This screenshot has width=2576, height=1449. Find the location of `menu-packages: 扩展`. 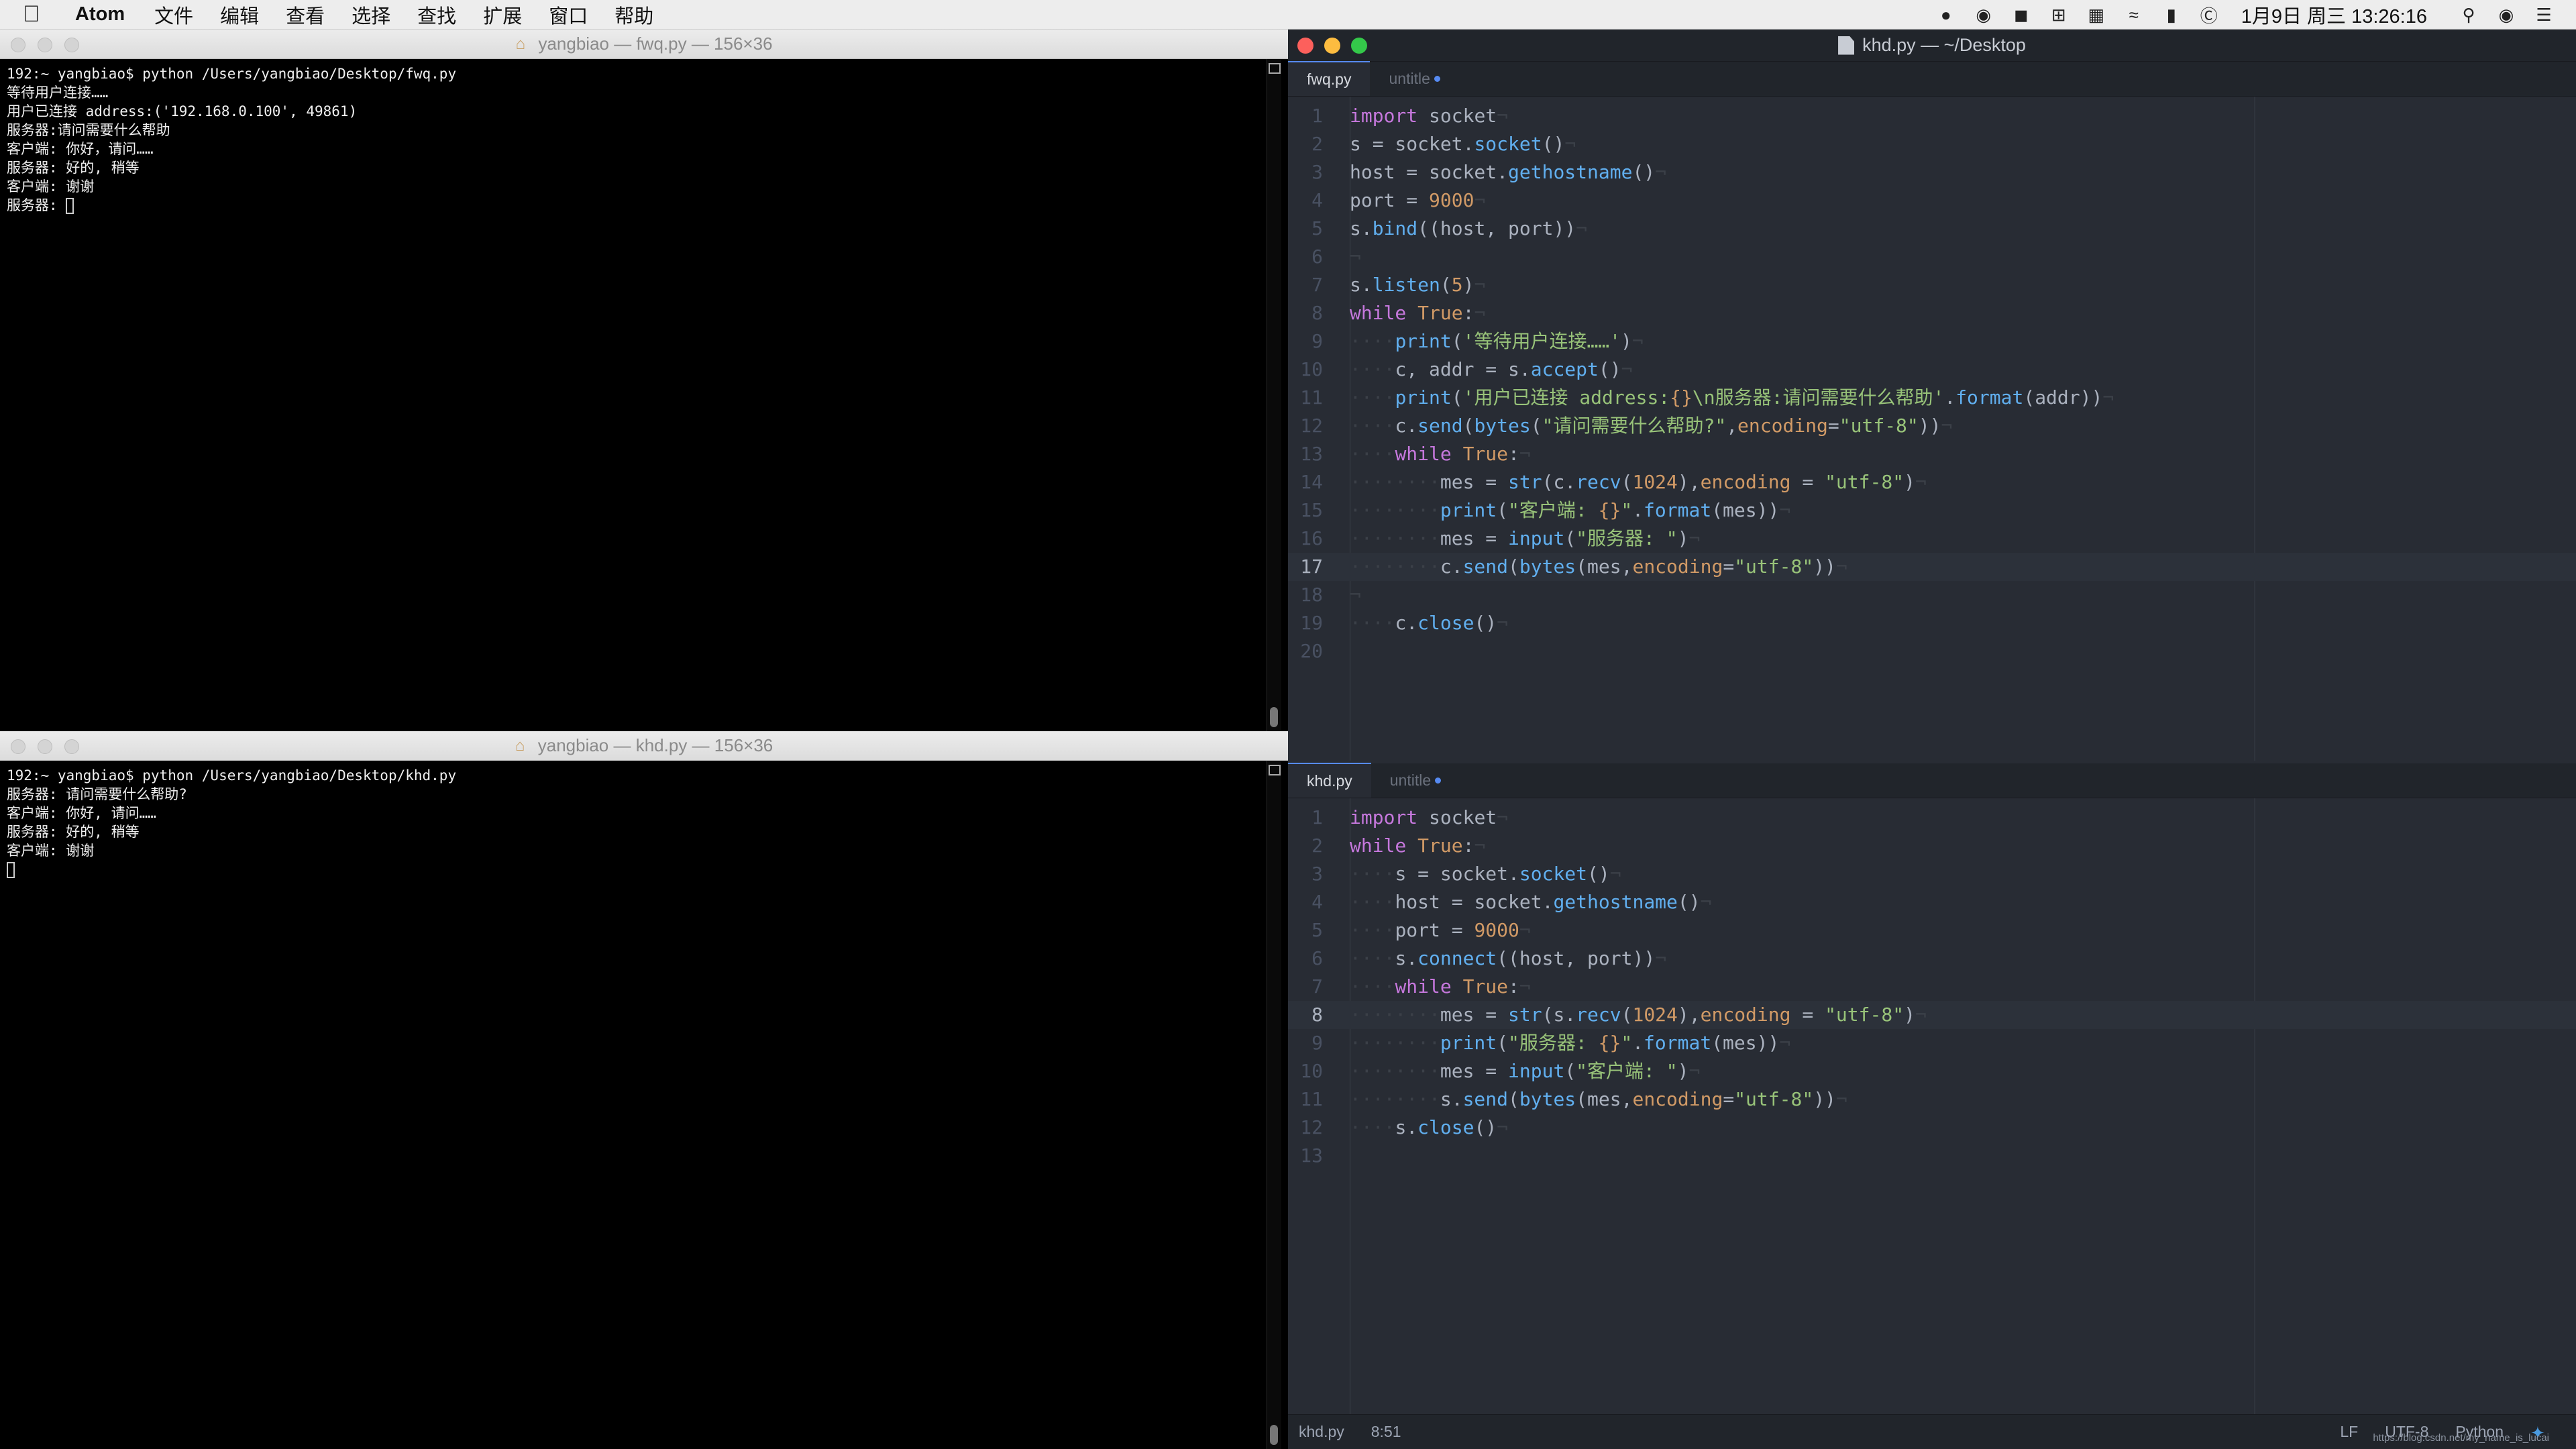

menu-packages: 扩展 is located at coordinates (502, 15).